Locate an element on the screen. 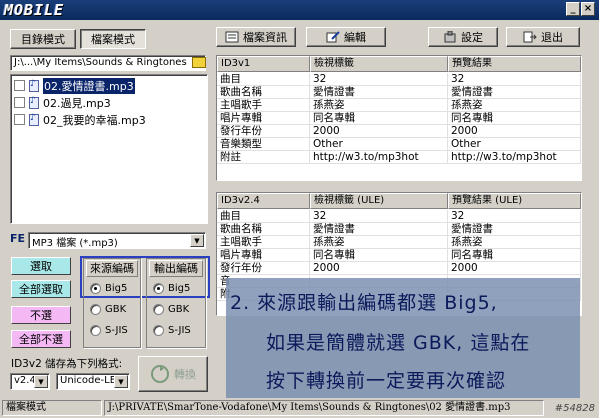  minimize-button: _ is located at coordinates (573, 9).